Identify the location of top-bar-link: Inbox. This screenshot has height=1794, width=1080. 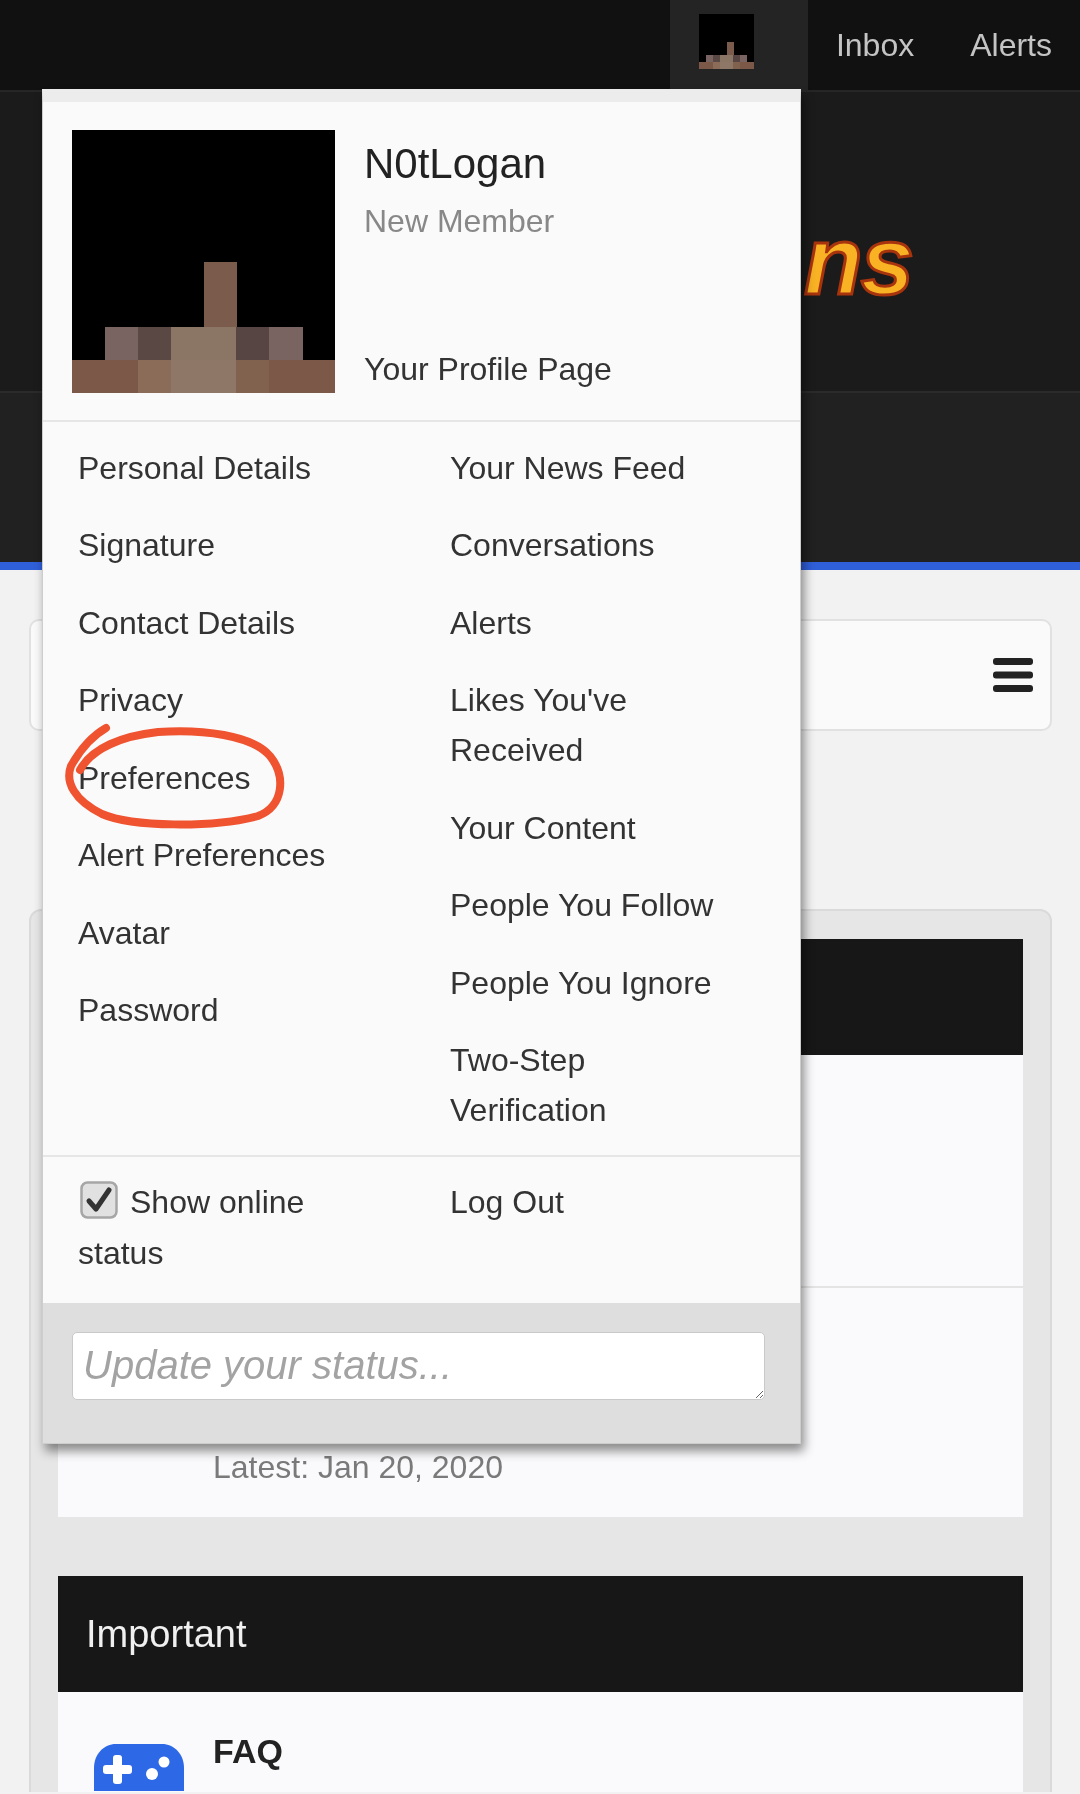
(875, 45).